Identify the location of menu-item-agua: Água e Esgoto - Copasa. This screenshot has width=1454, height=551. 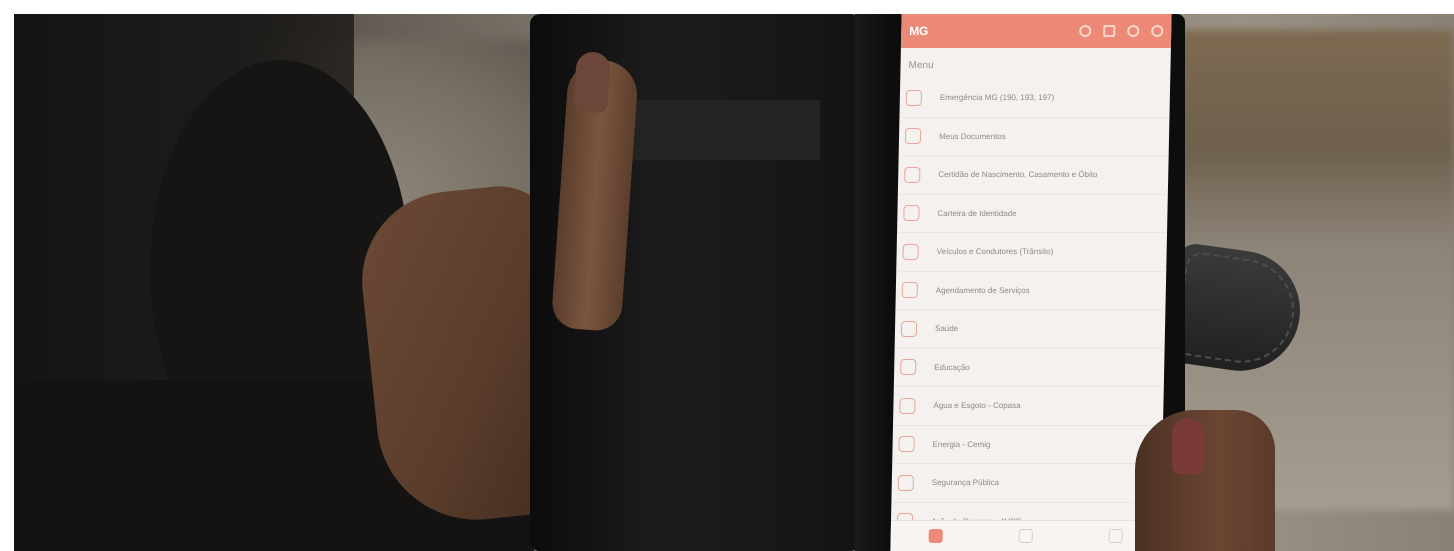
(1028, 406).